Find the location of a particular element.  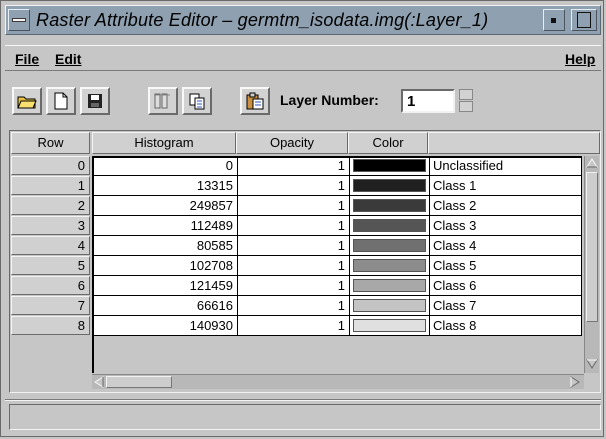

row-number-cell: 7 is located at coordinates (50, 305).